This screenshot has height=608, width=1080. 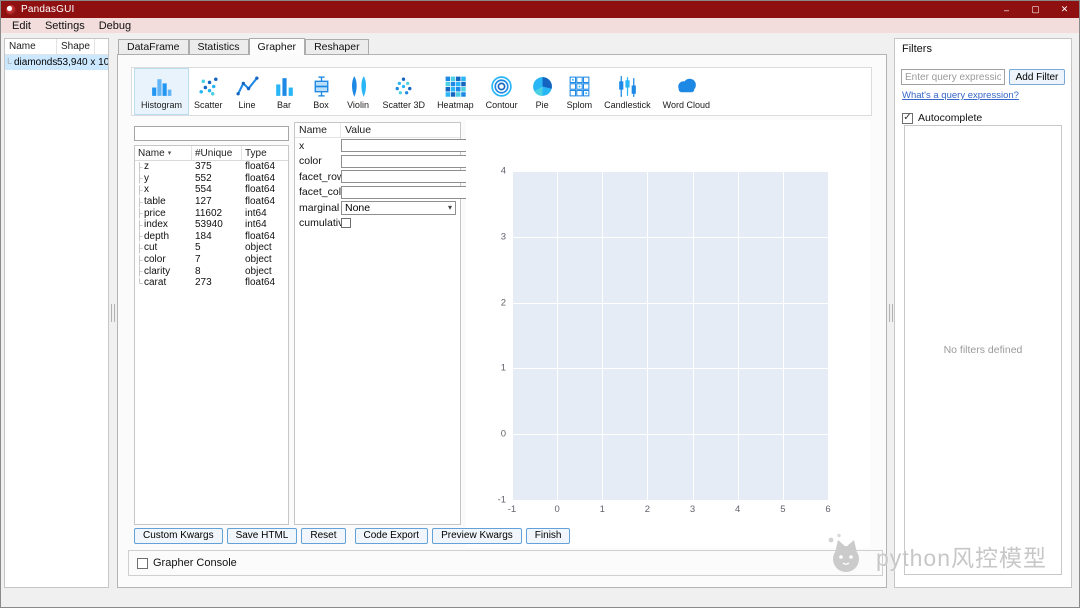 I want to click on column-name: price, so click(x=155, y=213).